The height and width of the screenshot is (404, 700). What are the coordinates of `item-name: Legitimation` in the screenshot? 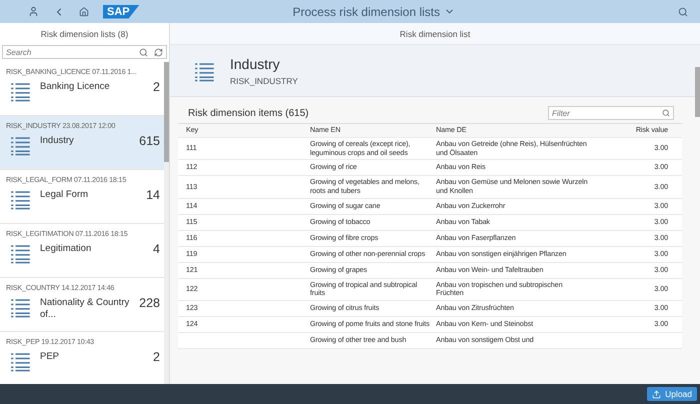 It's located at (66, 249).